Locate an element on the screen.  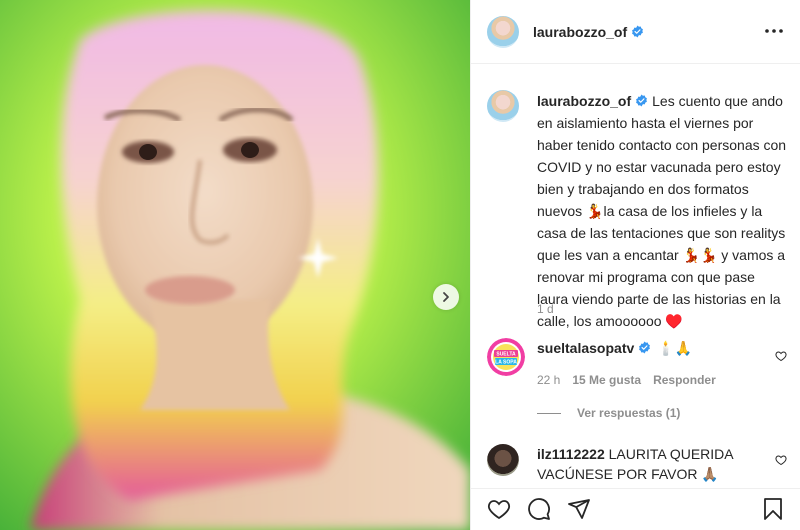
comment-likes: 15 Me gusta is located at coordinates (606, 380).